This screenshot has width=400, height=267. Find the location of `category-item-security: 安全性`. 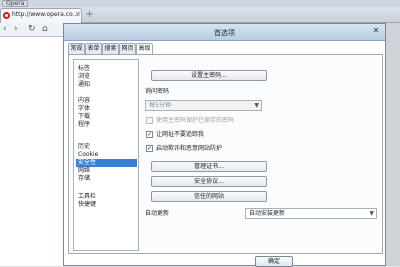

category-item-security: 安全性 is located at coordinates (106, 163).